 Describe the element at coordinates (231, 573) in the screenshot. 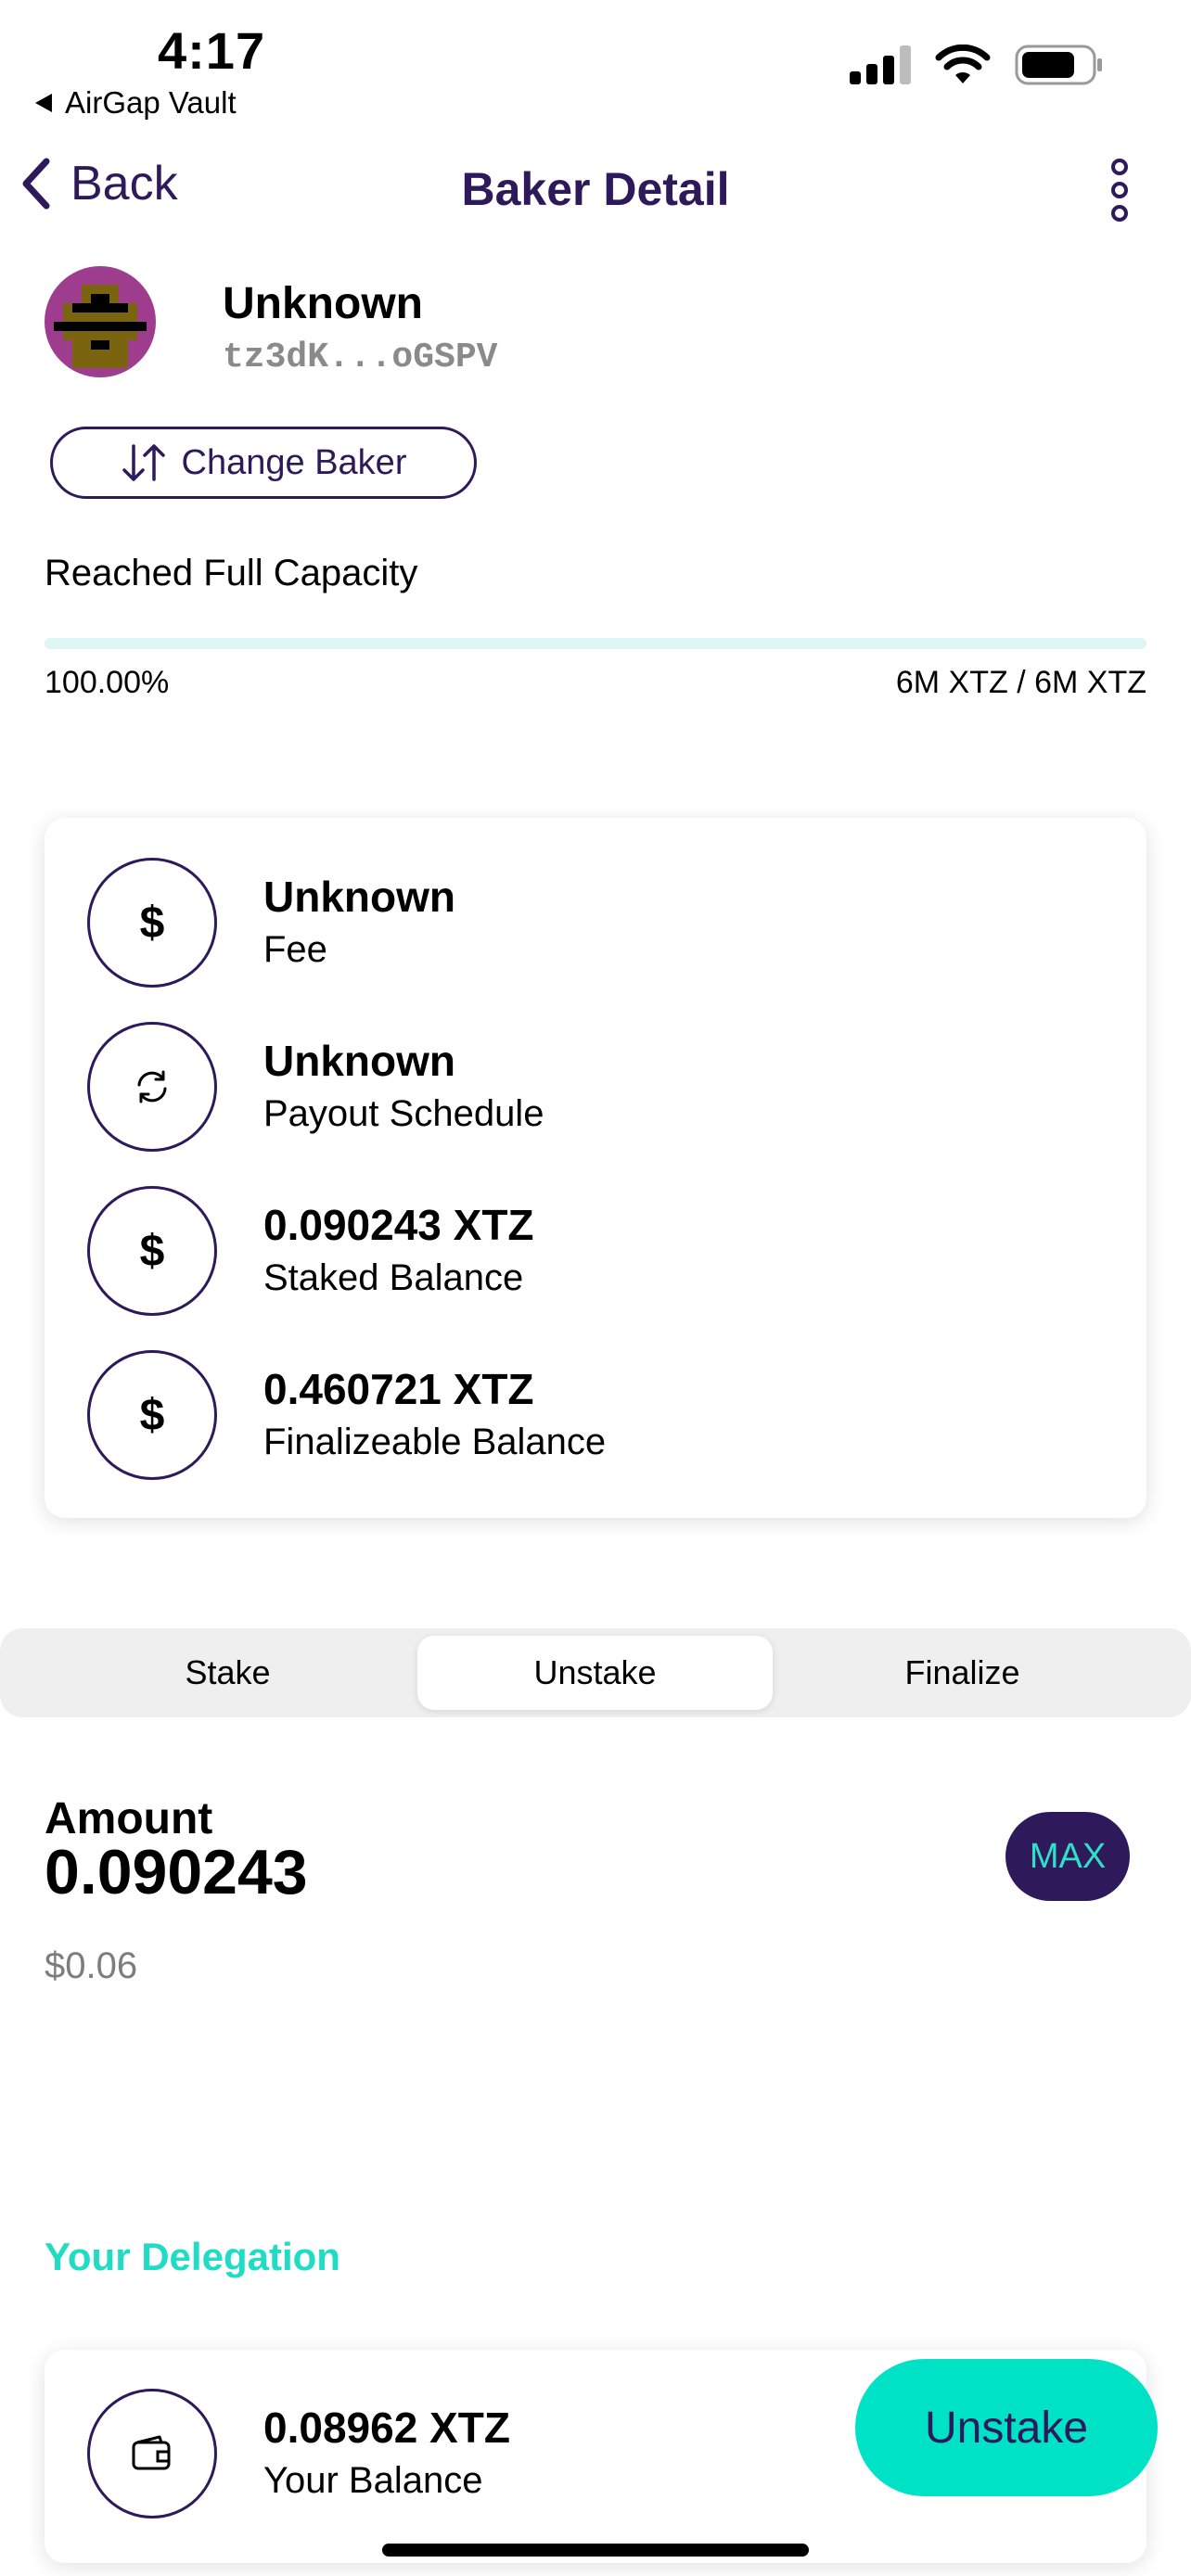

I see `capacity-status: Reached Full Capacity` at that location.